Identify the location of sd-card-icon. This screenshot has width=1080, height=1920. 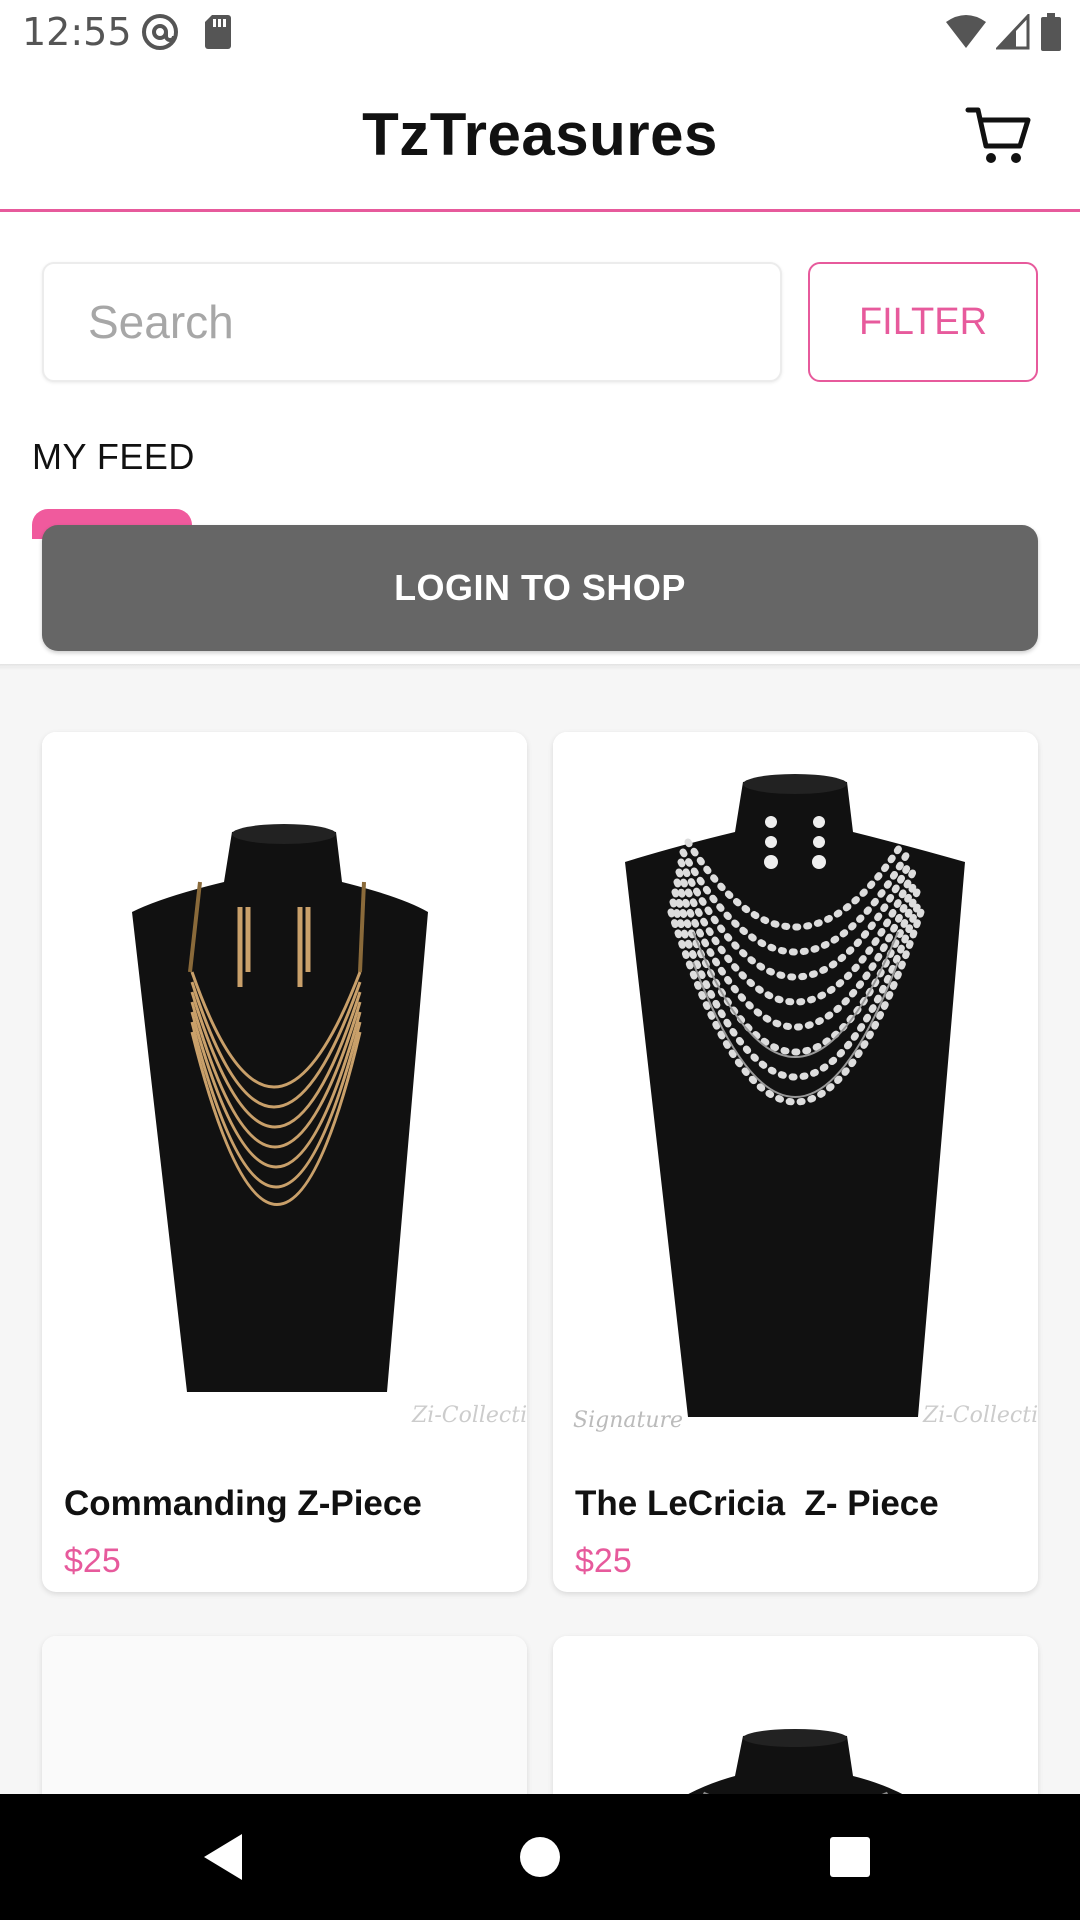
(218, 32).